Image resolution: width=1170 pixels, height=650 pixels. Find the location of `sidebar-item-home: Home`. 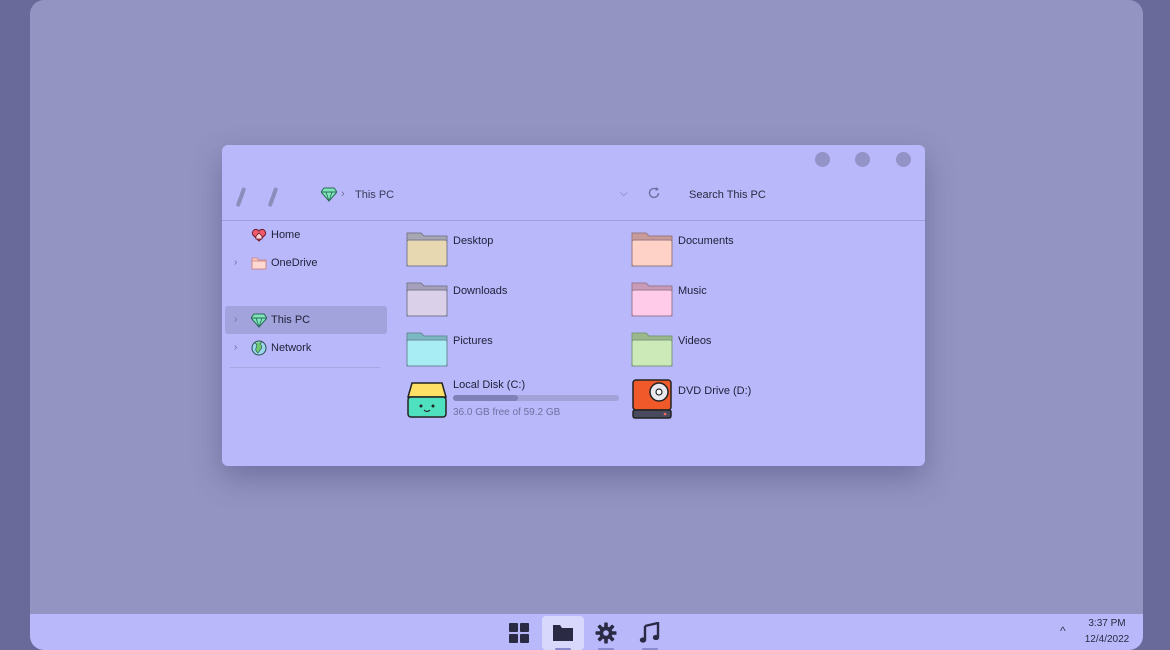

sidebar-item-home: Home is located at coordinates (306, 235).